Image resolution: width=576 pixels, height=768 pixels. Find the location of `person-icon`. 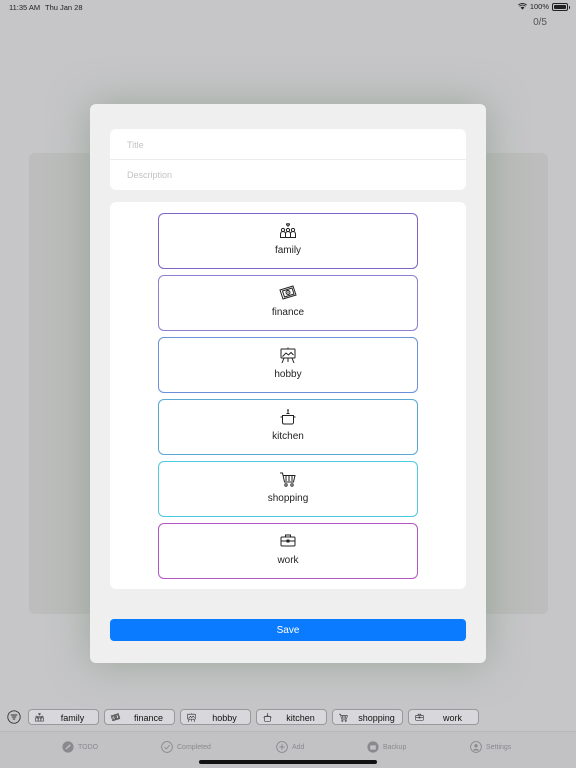

person-icon is located at coordinates (476, 747).